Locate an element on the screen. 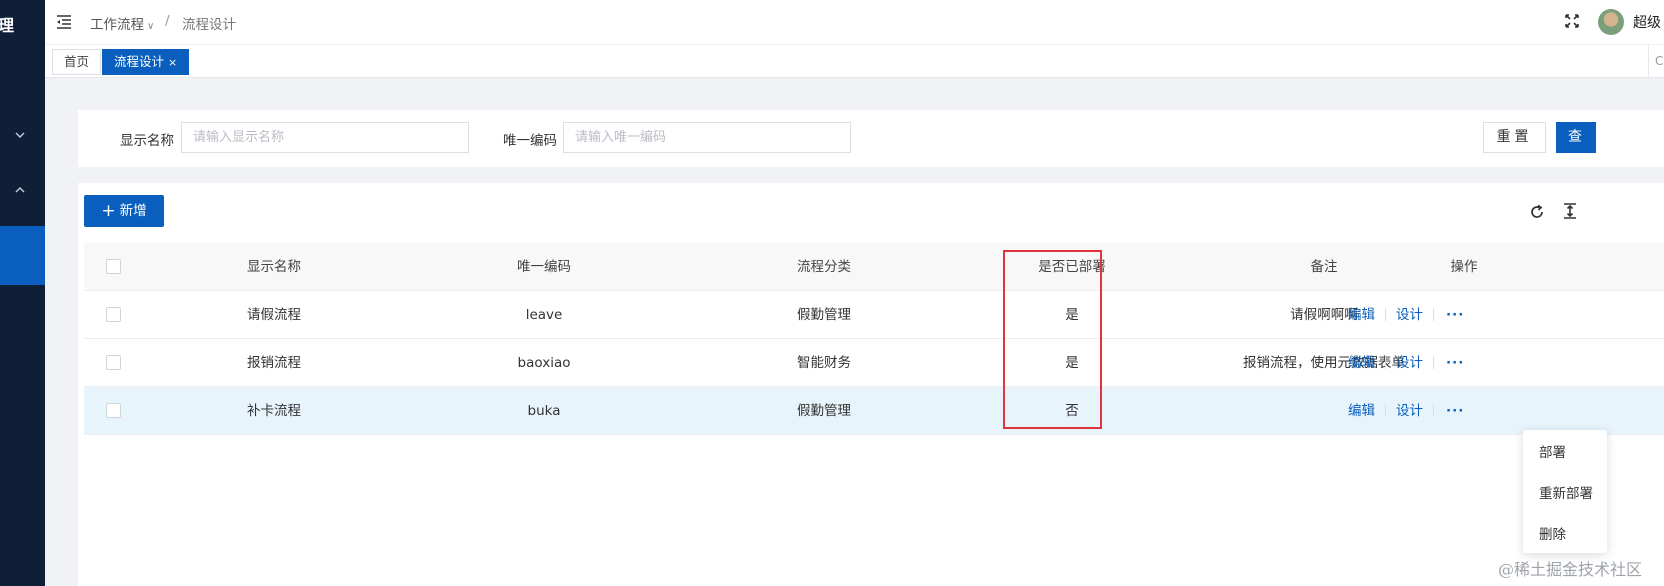 This screenshot has width=1664, height=586. refresh-icon is located at coordinates (1537, 212).